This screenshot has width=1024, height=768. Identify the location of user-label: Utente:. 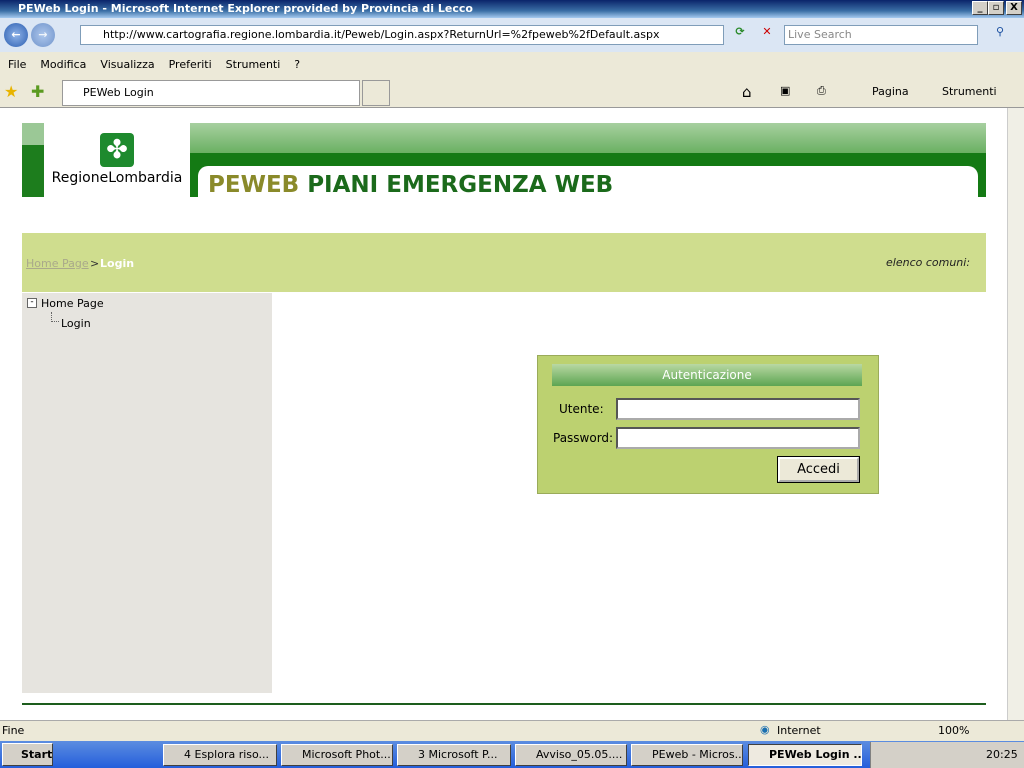
(581, 409).